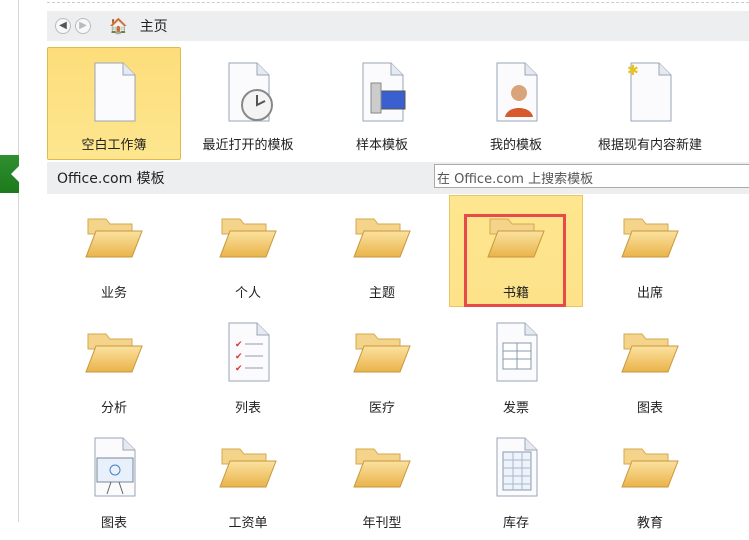 This screenshot has height=540, width=749. What do you see at coordinates (113, 408) in the screenshot?
I see `category-label: 分析` at bounding box center [113, 408].